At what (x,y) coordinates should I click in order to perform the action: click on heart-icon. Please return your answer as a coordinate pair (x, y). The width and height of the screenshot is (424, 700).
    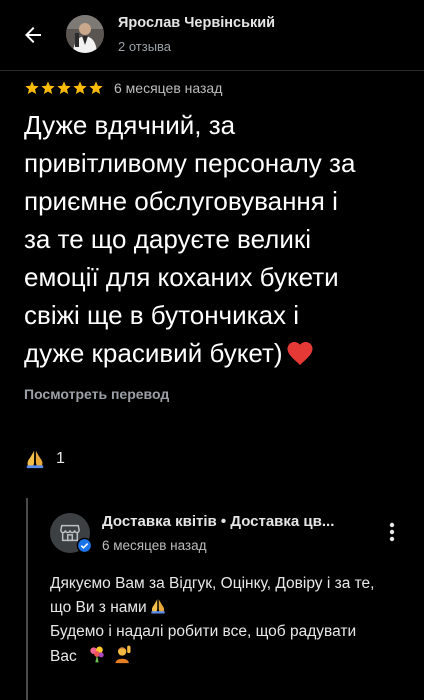
    Looking at the image, I should click on (300, 353).